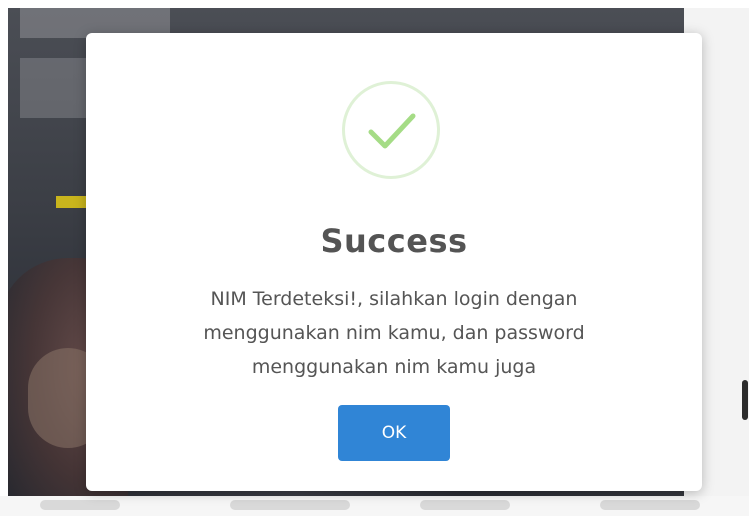 The image size is (749, 516). What do you see at coordinates (745, 400) in the screenshot?
I see `background-edge-element` at bounding box center [745, 400].